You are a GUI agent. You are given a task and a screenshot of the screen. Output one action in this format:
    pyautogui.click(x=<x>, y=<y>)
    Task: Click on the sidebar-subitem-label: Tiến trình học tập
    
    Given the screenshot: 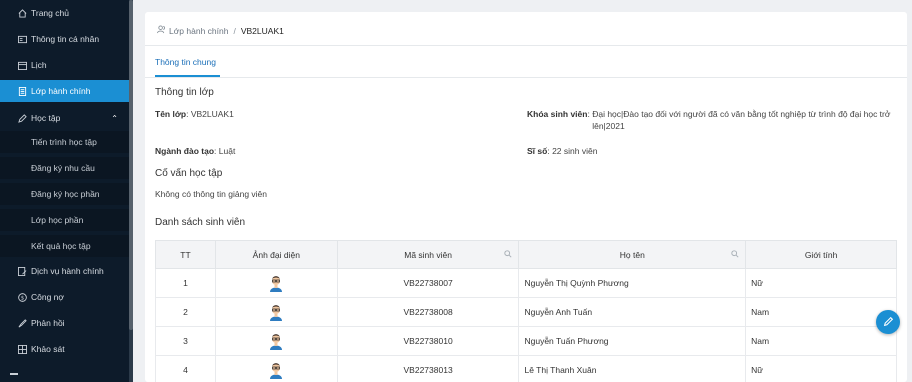 What is the action you would take?
    pyautogui.click(x=64, y=142)
    